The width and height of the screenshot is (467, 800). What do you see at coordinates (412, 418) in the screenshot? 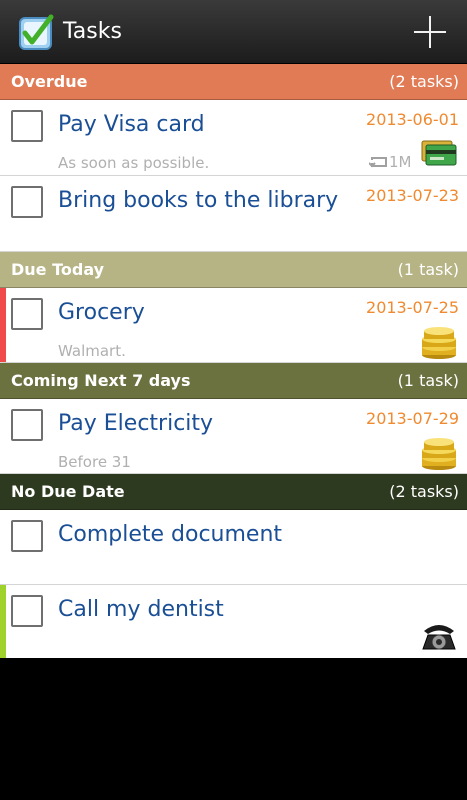
I see `task-due-date: 2013-07-29` at bounding box center [412, 418].